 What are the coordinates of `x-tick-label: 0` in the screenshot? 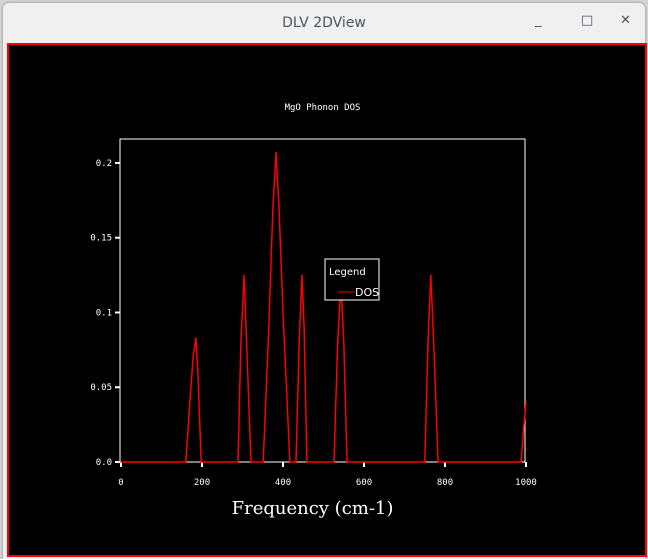 It's located at (120, 483).